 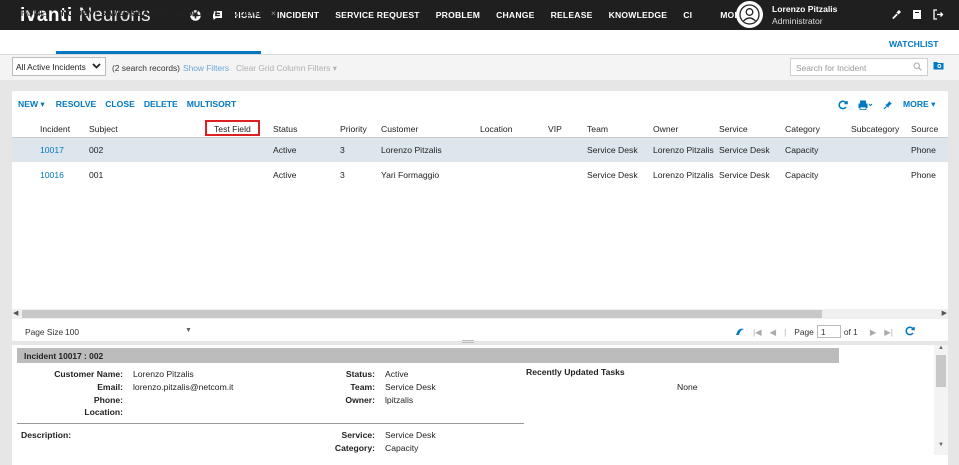 I want to click on nav-change: CHANGE, so click(x=515, y=15).